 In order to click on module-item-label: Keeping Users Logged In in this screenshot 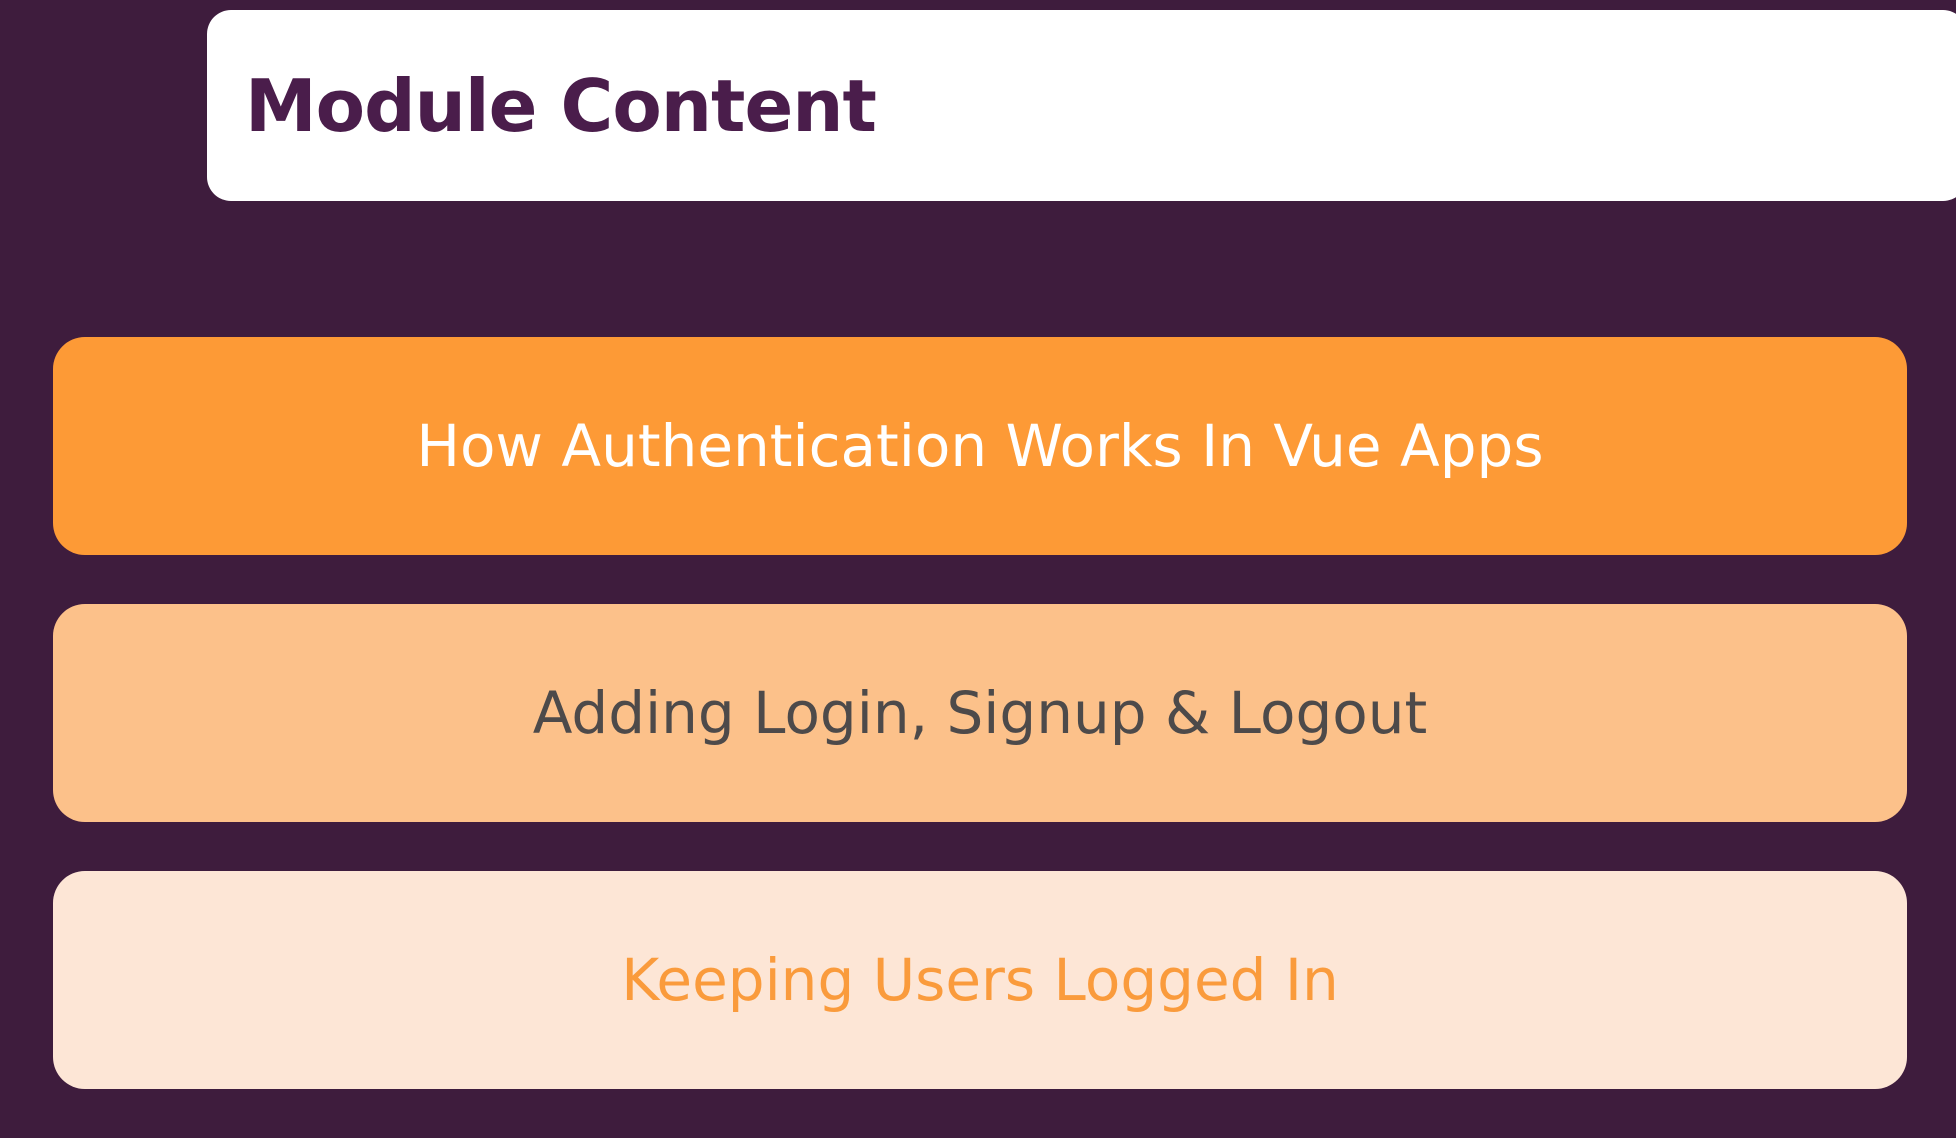, I will do `click(980, 980)`.